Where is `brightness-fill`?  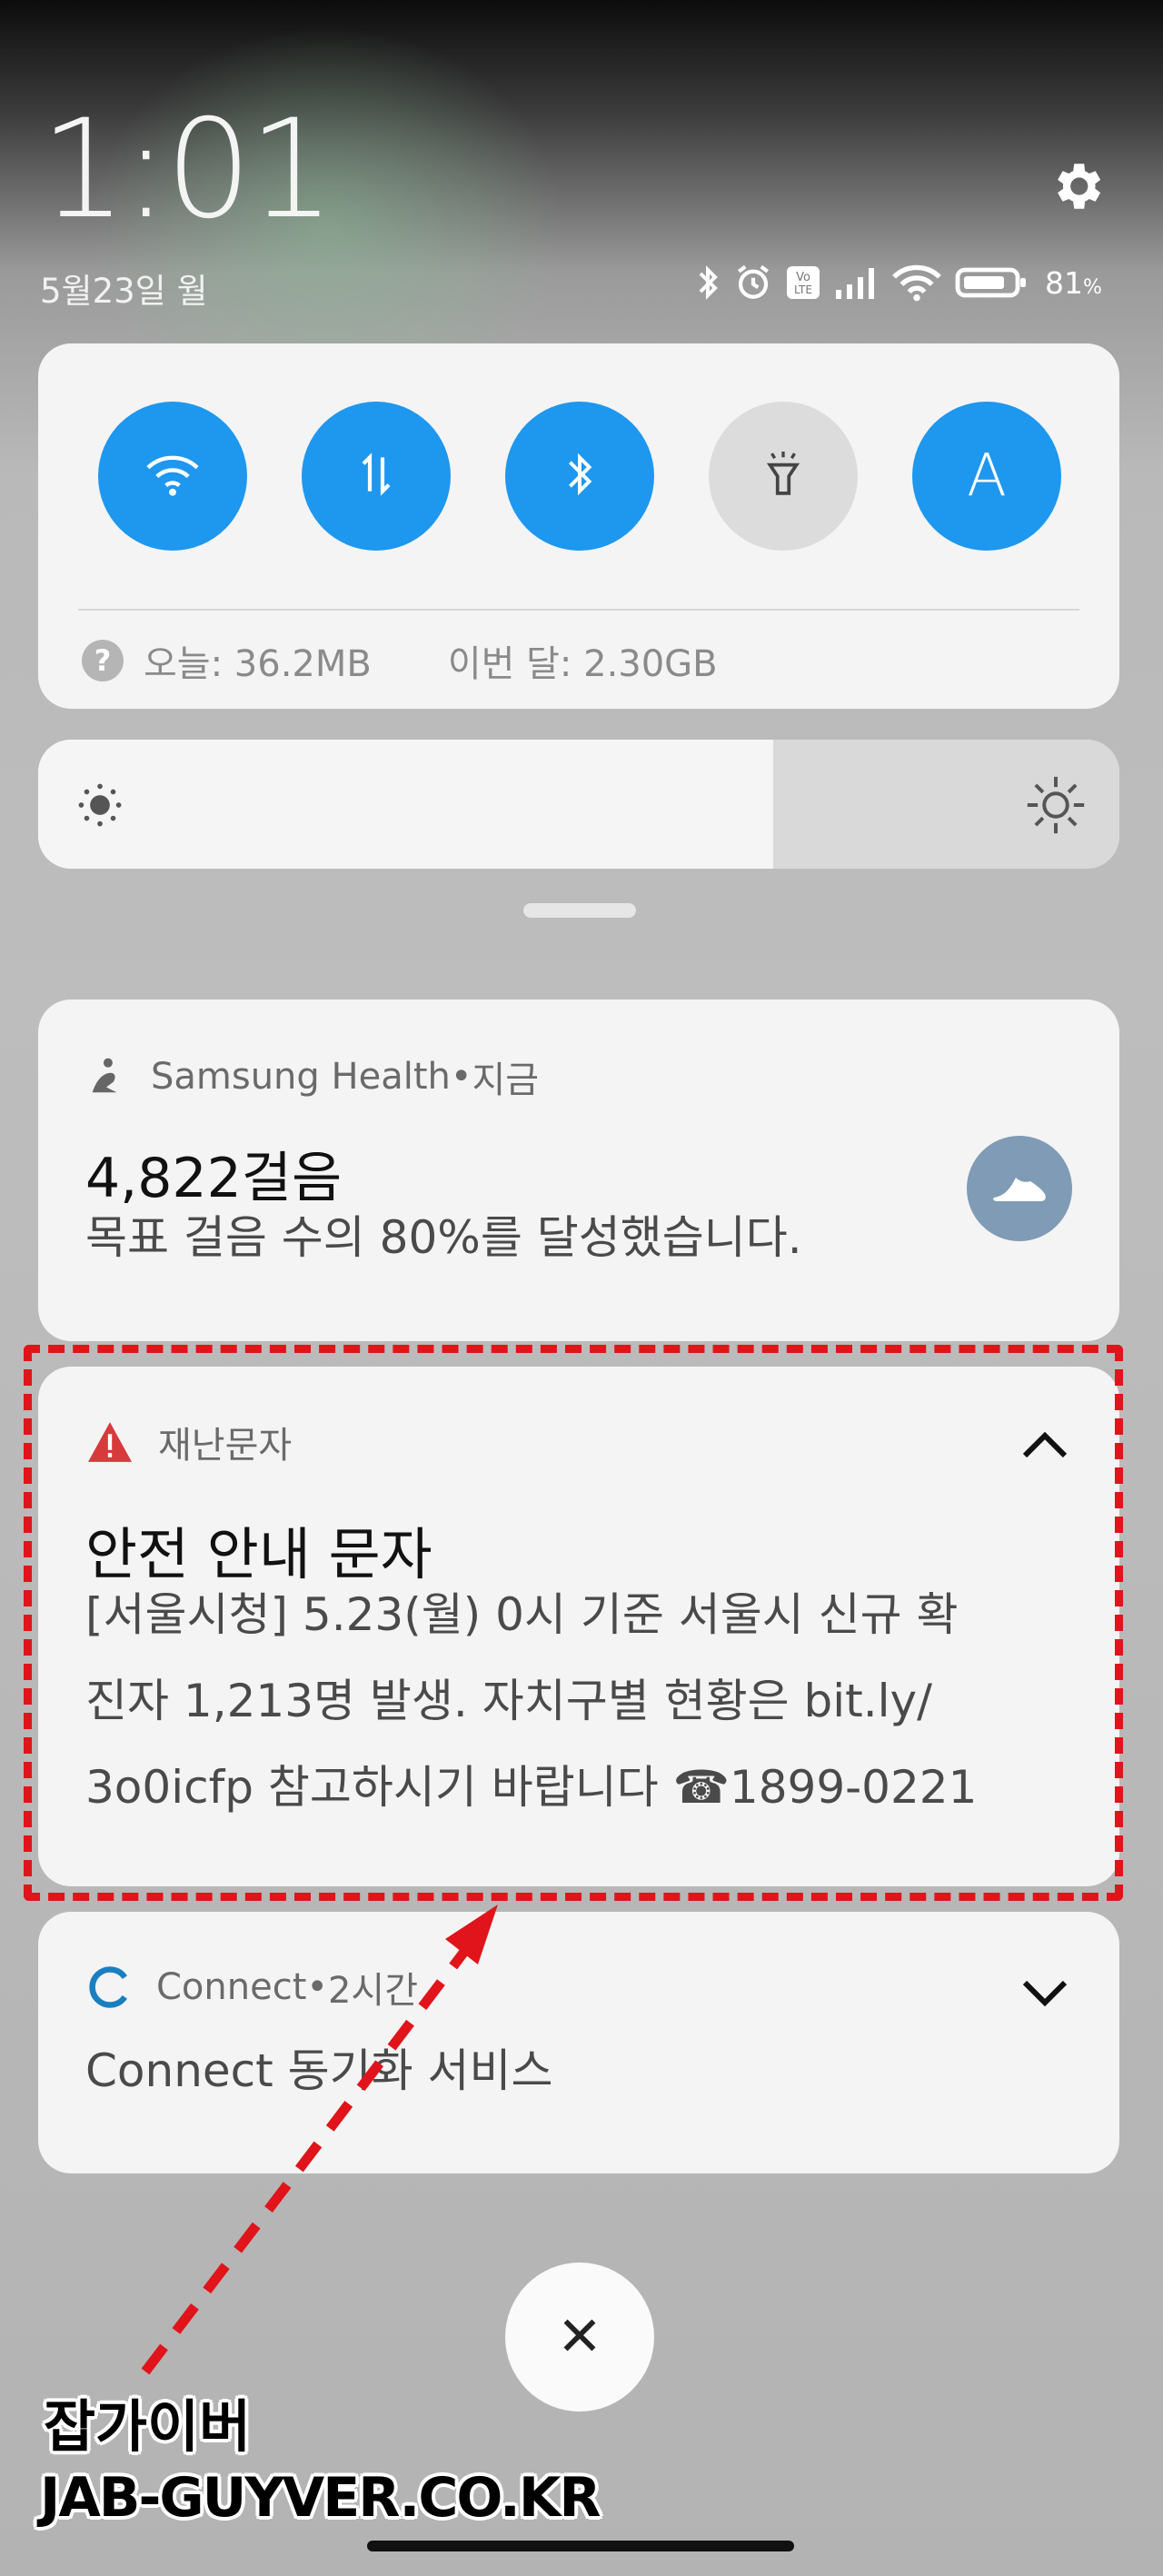
brightness-fill is located at coordinates (406, 805).